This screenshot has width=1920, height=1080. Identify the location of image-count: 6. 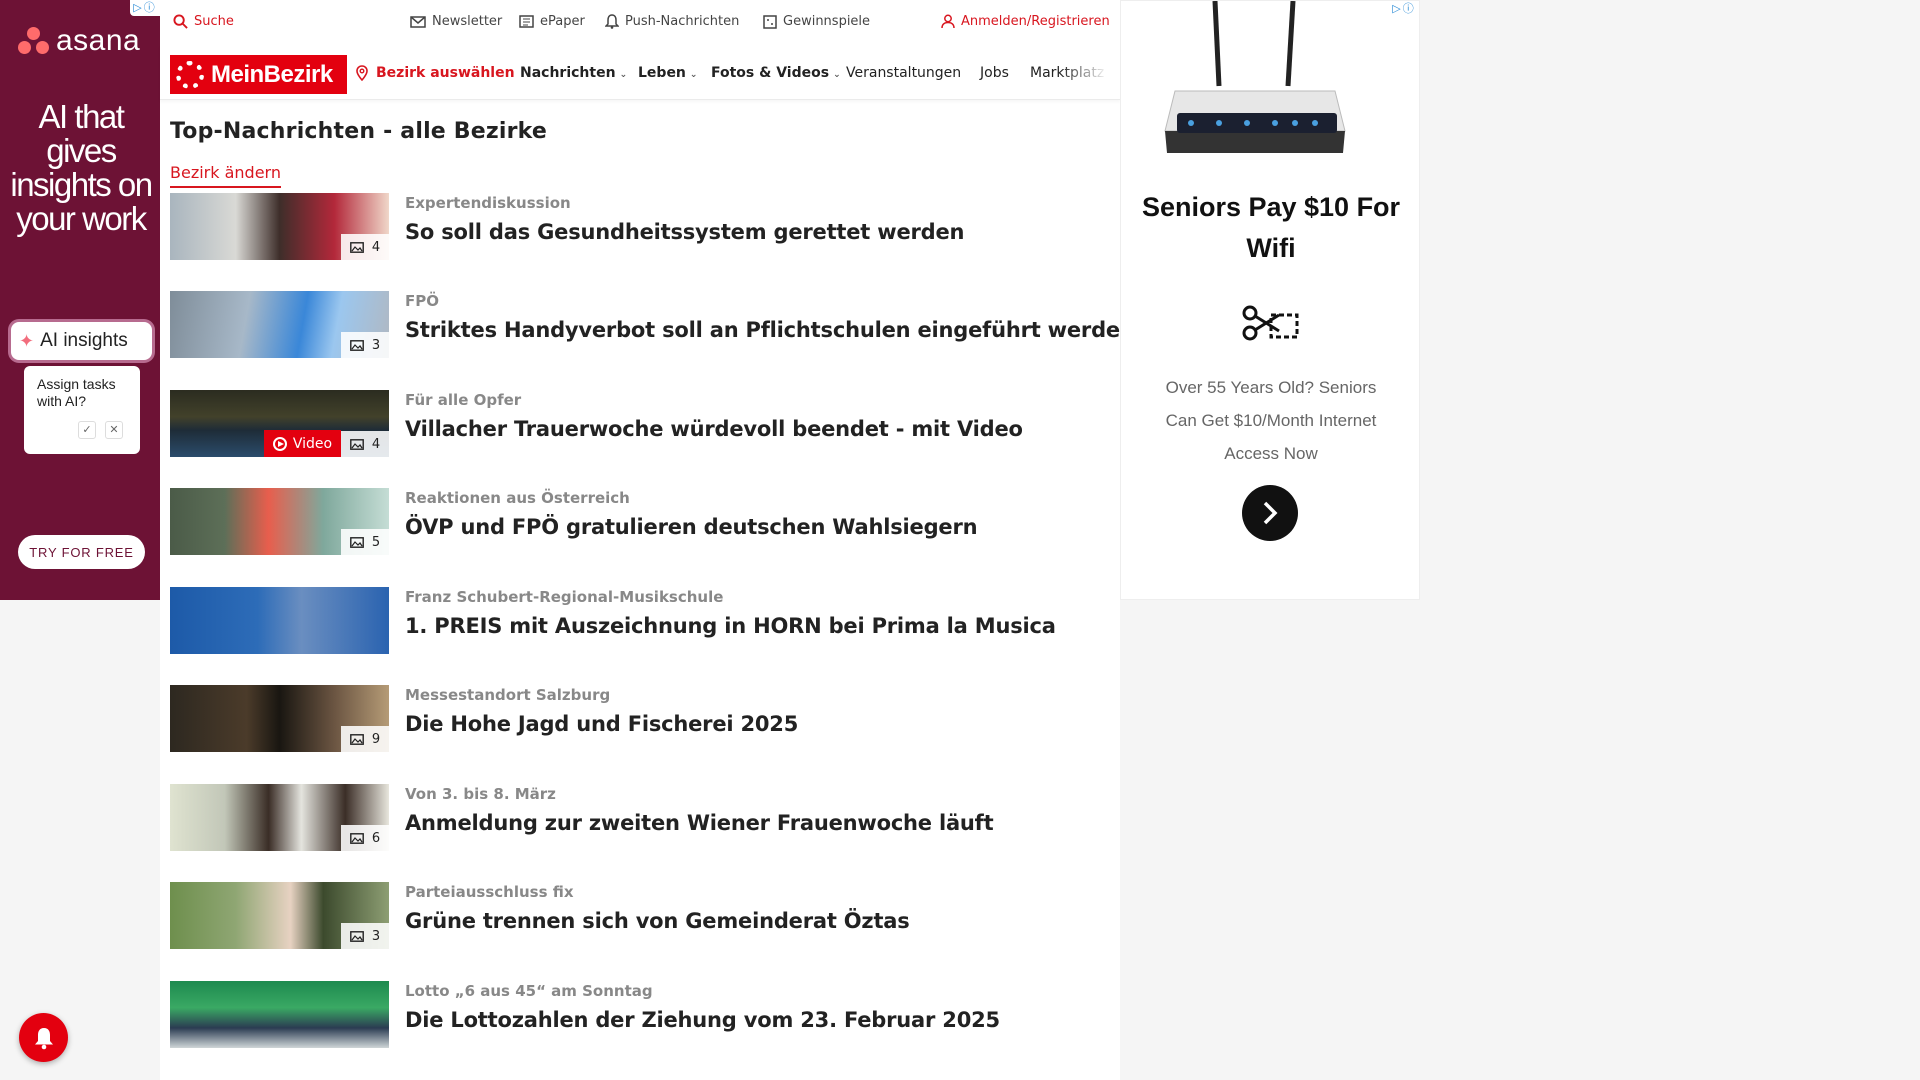
(376, 838).